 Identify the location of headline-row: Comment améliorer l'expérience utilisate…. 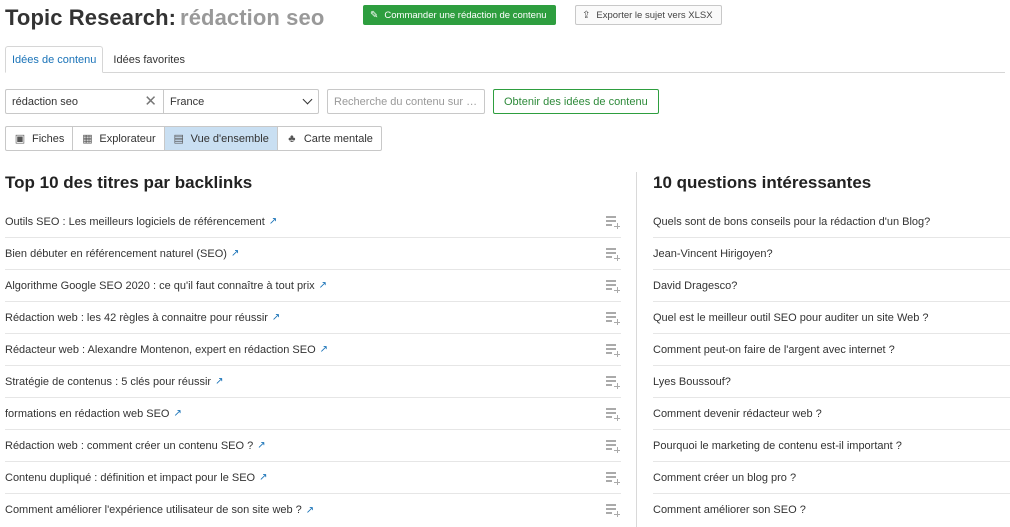
(313, 510).